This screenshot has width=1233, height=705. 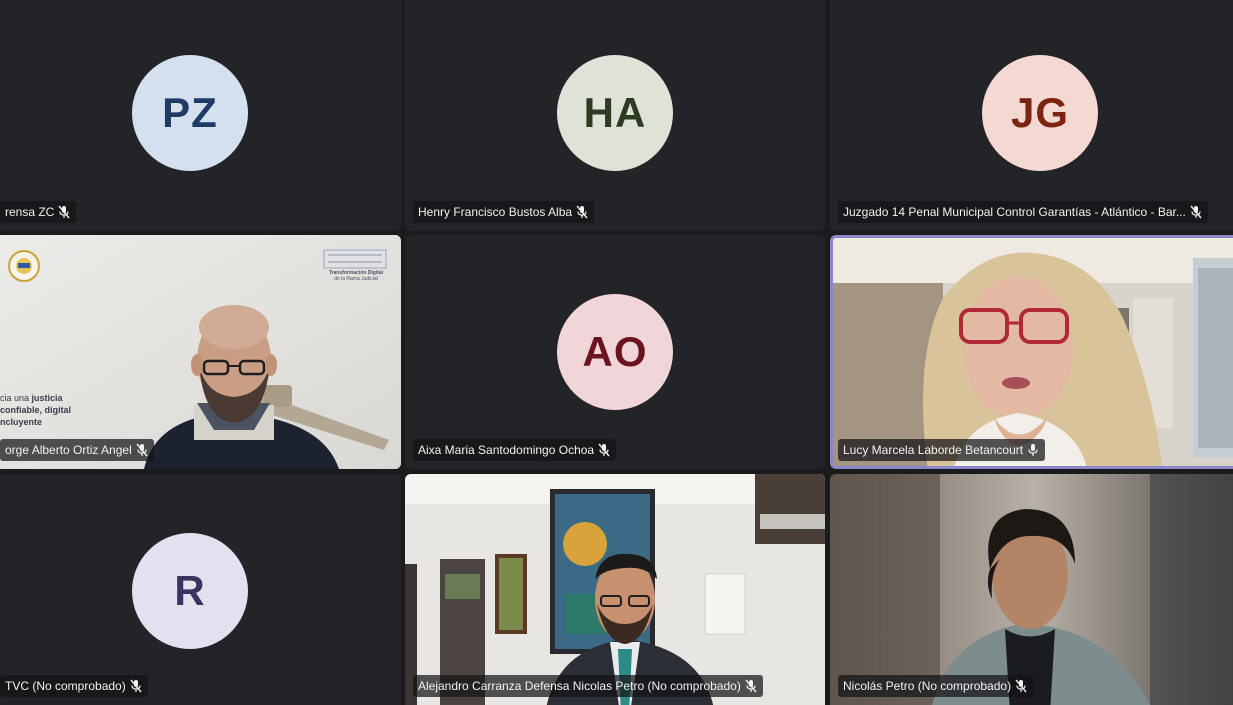 What do you see at coordinates (356, 279) in the screenshot?
I see `logo-subtitle: de la Rama Judicial` at bounding box center [356, 279].